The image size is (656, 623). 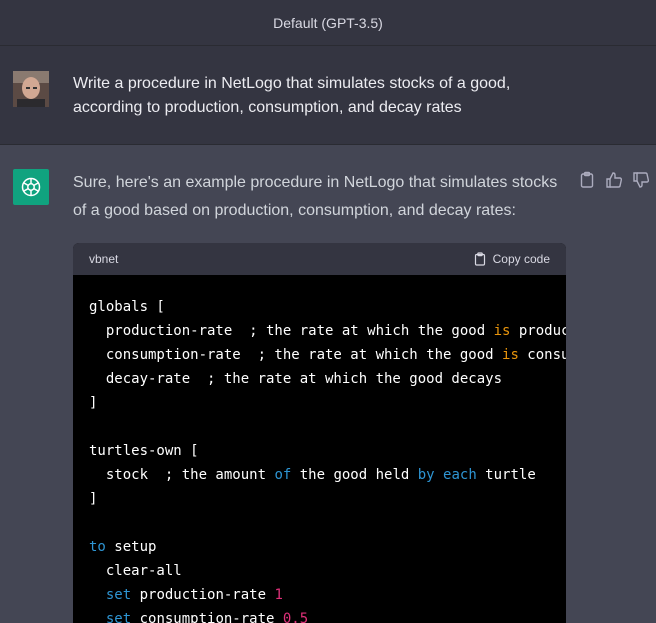 What do you see at coordinates (31, 187) in the screenshot?
I see `chatgpt-logo-icon` at bounding box center [31, 187].